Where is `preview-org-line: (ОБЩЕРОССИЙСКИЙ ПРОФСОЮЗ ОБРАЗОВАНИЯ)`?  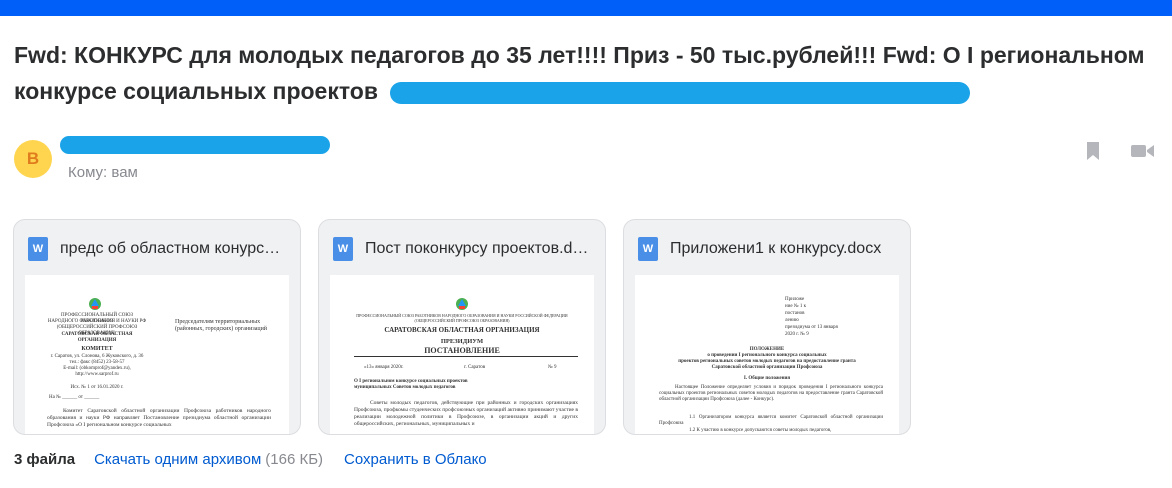 preview-org-line: (ОБЩЕРОССИЙСКИЙ ПРОФСОЮЗ ОБРАЗОВАНИЯ) is located at coordinates (462, 320).